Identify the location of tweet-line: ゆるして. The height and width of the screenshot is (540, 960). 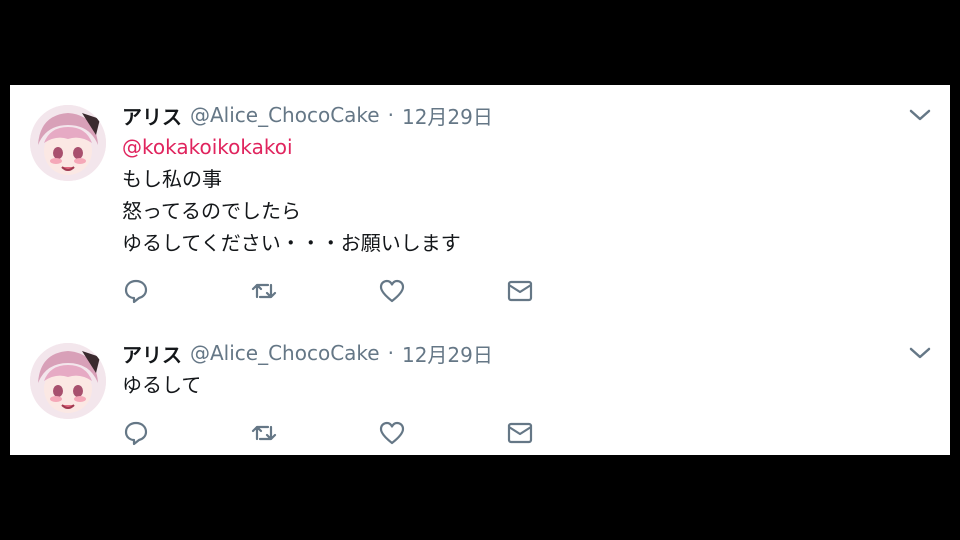
(162, 385).